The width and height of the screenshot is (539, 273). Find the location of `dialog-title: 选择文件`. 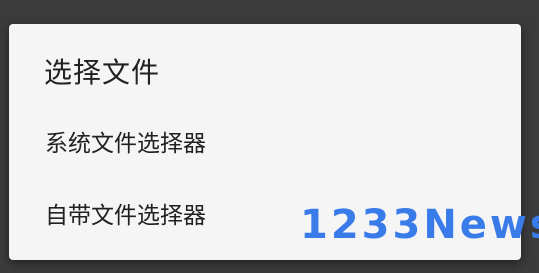

dialog-title: 选择文件 is located at coordinates (102, 72).